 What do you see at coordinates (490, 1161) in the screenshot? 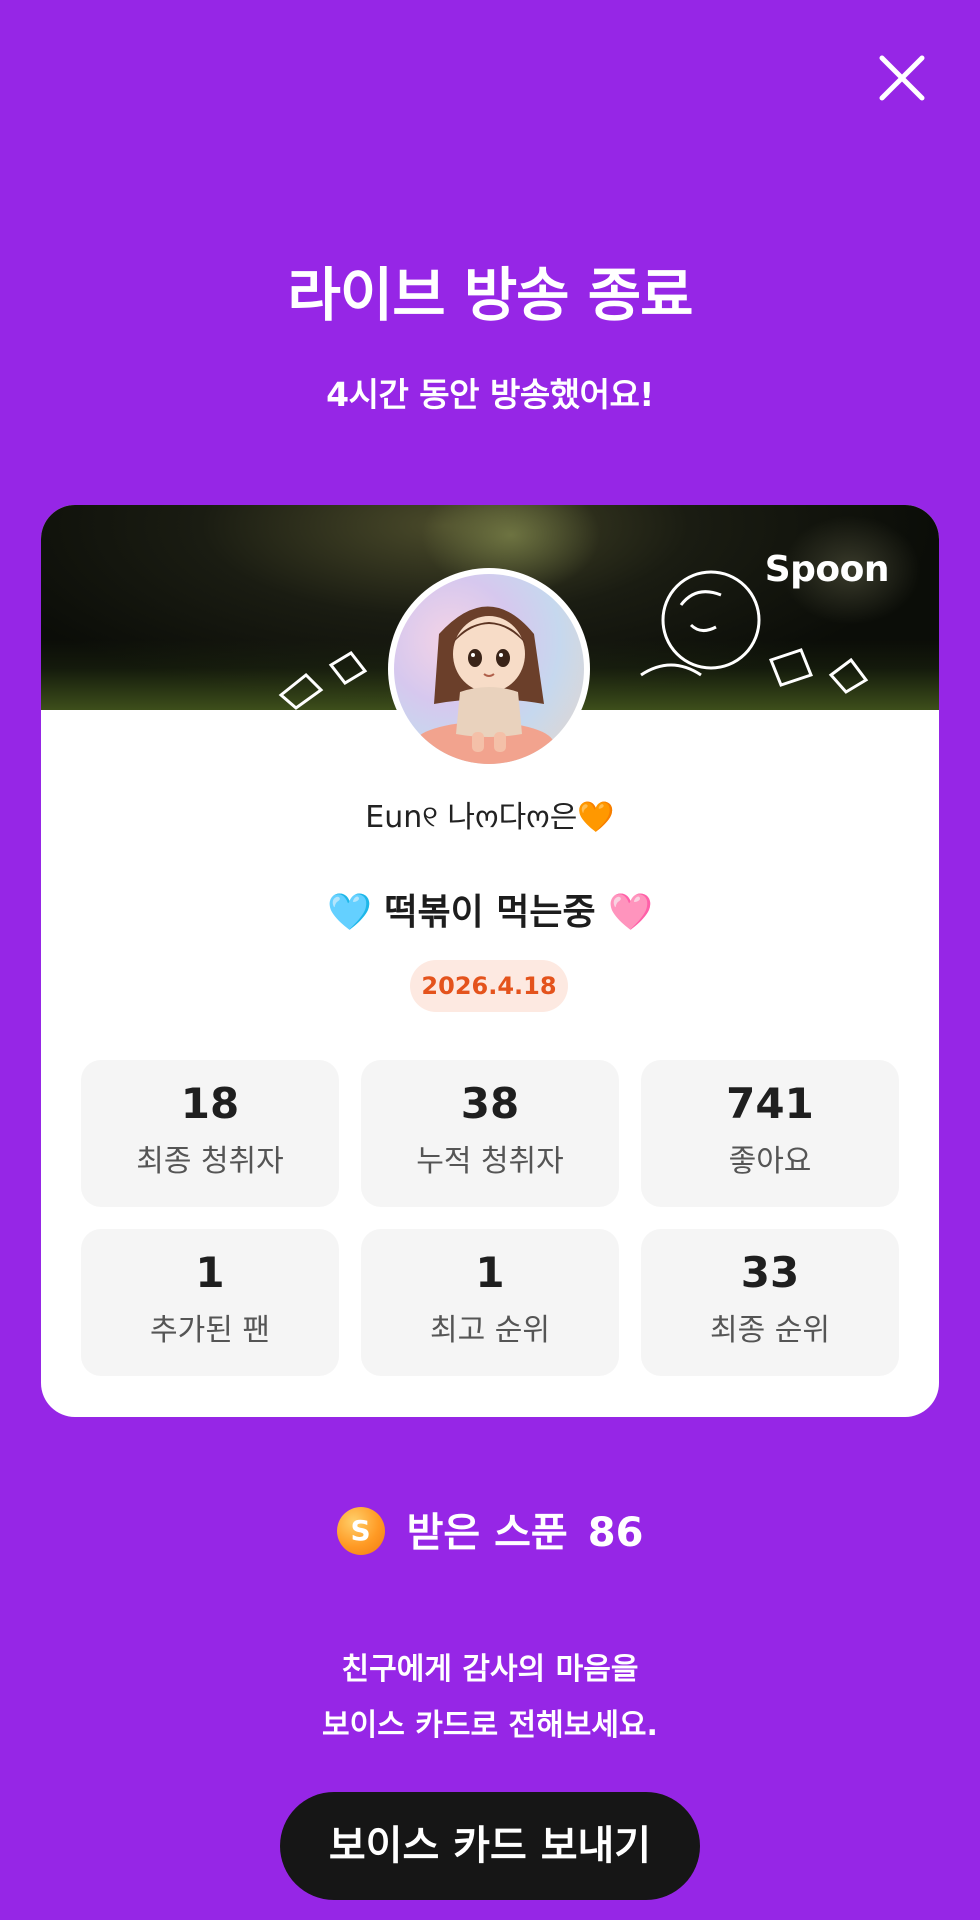
I see `stat-label: 누적 청취자` at bounding box center [490, 1161].